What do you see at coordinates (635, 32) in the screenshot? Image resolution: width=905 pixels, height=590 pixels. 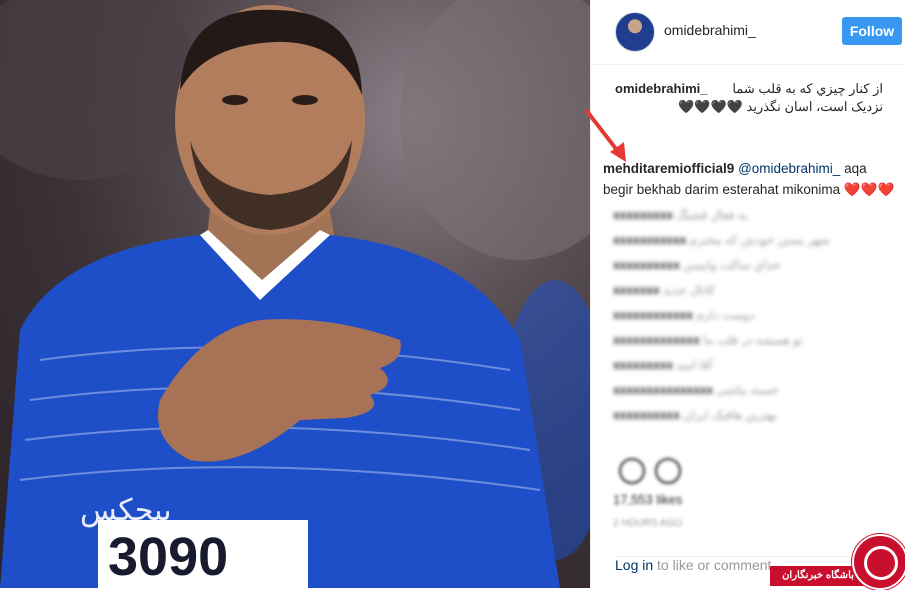 I see `avatar` at bounding box center [635, 32].